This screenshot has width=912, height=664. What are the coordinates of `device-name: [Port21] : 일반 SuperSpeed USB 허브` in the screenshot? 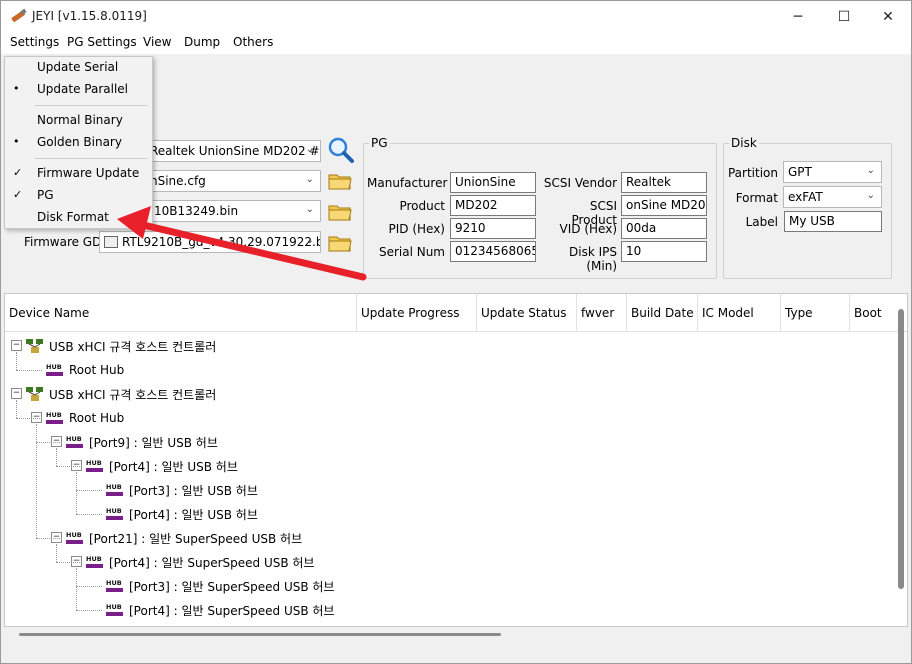 It's located at (196, 538).